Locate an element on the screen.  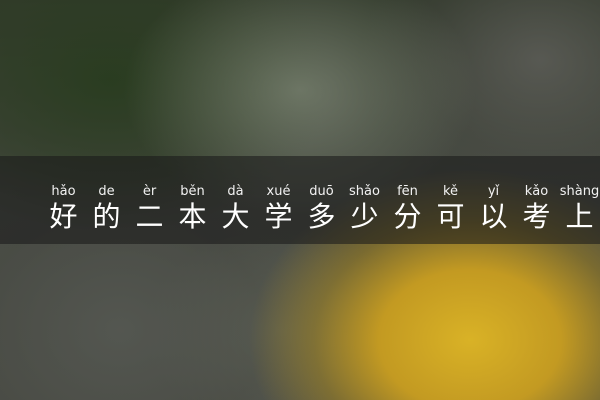
title-char: shǎo 少 is located at coordinates (364, 208).